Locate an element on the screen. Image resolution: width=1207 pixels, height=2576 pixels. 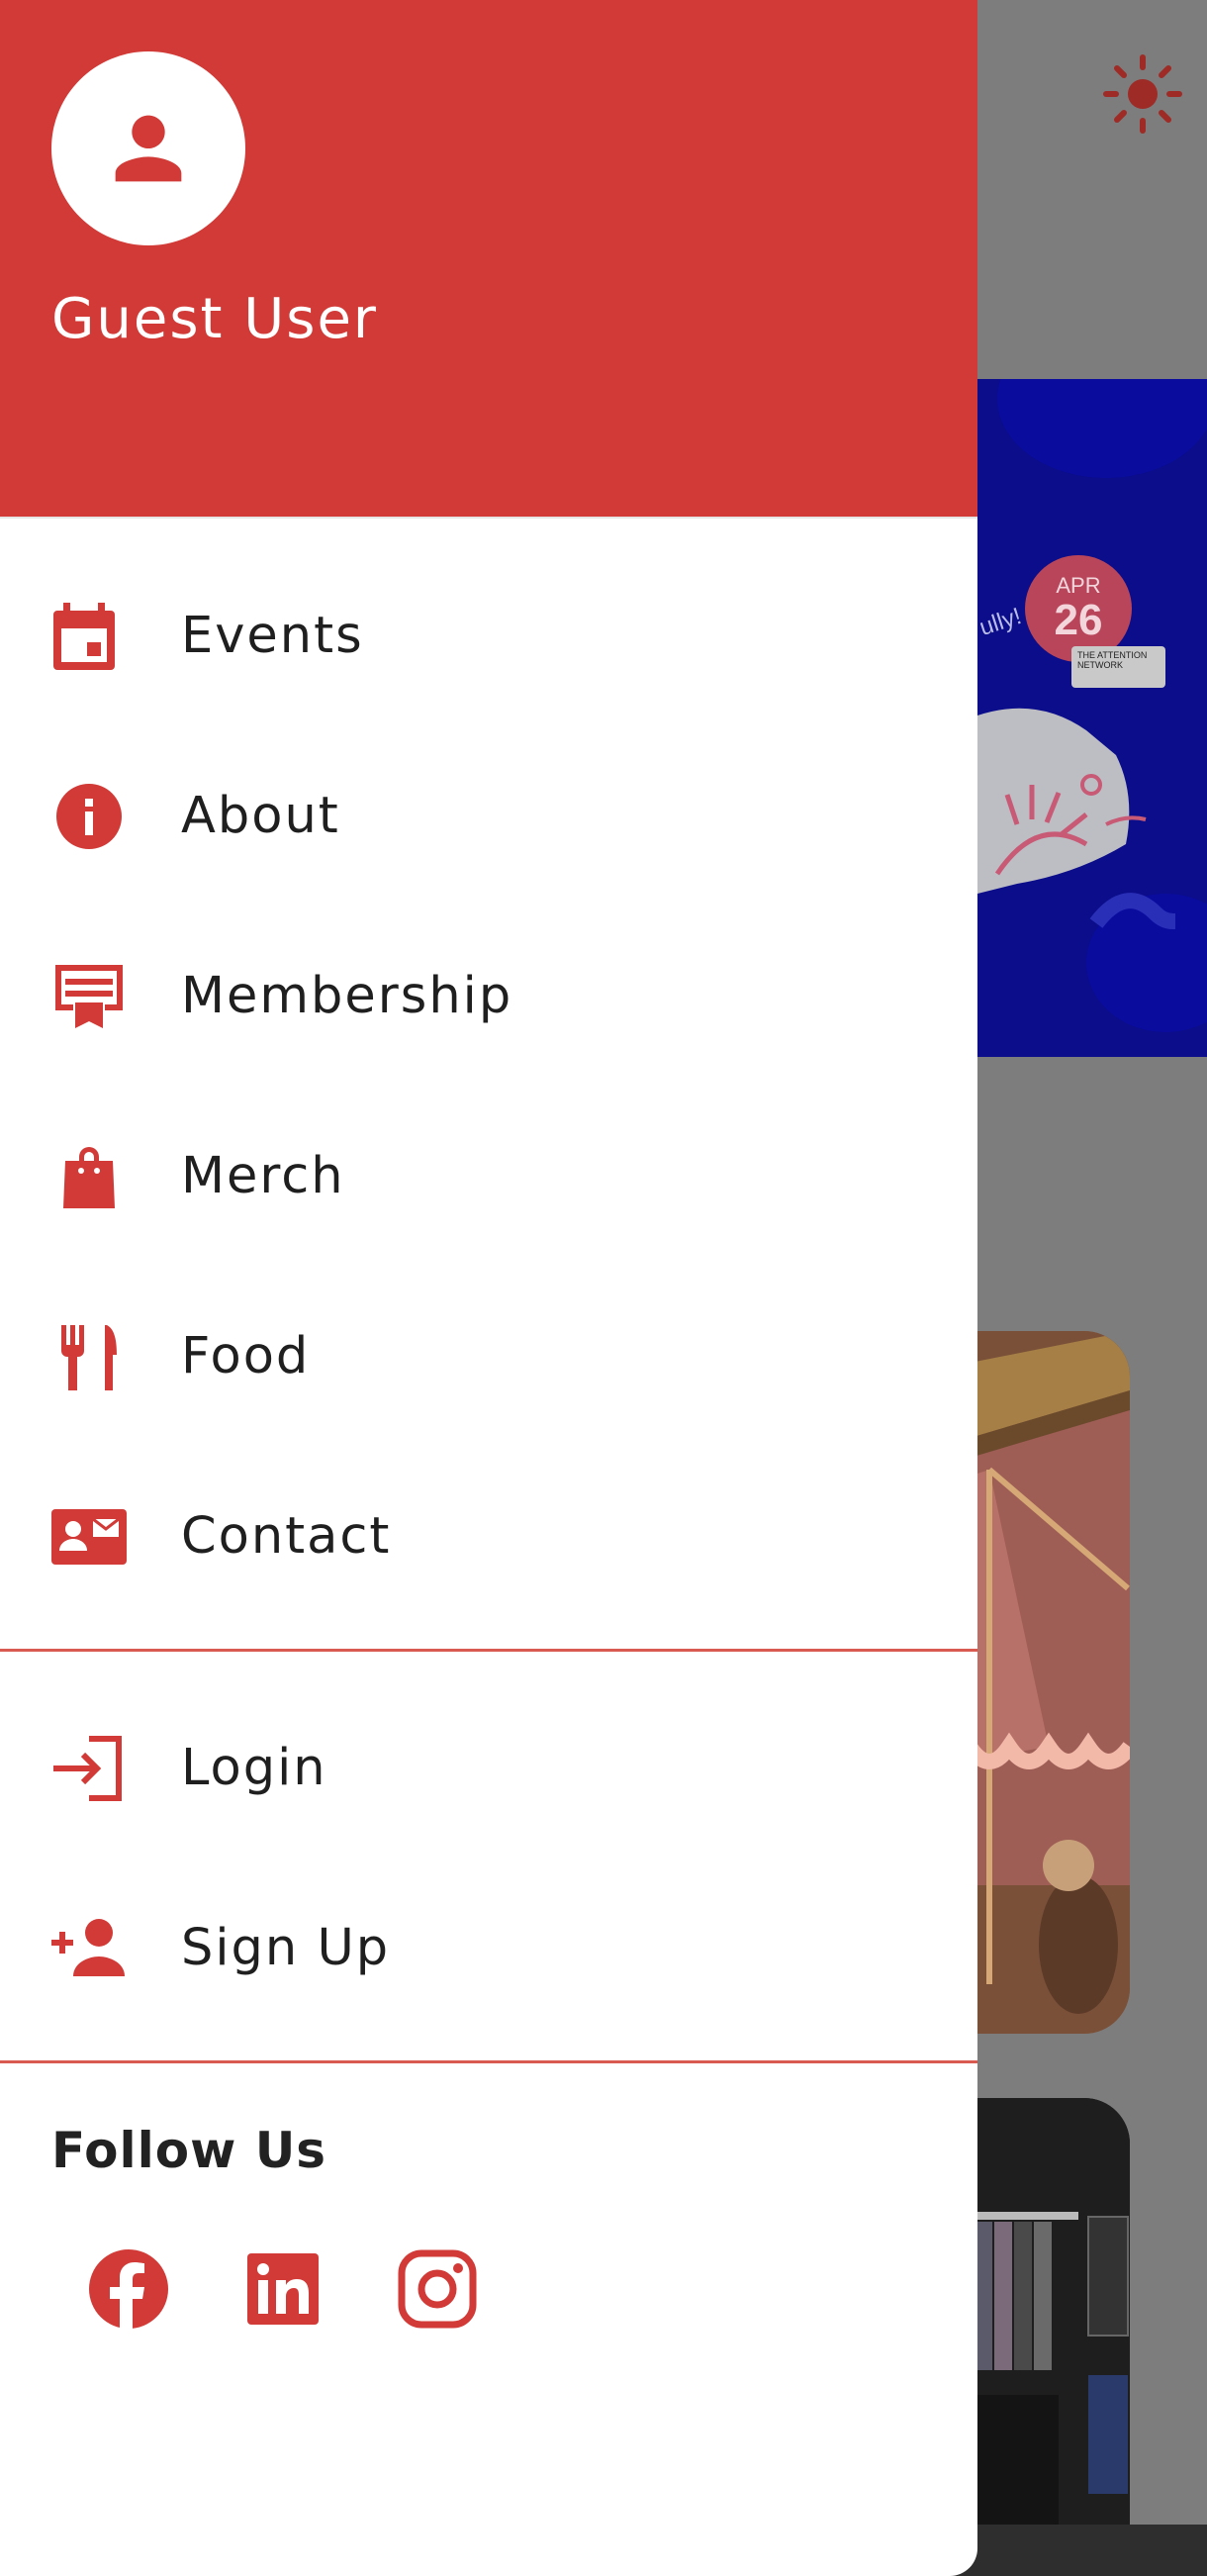
menu-label: Events is located at coordinates (272, 636).